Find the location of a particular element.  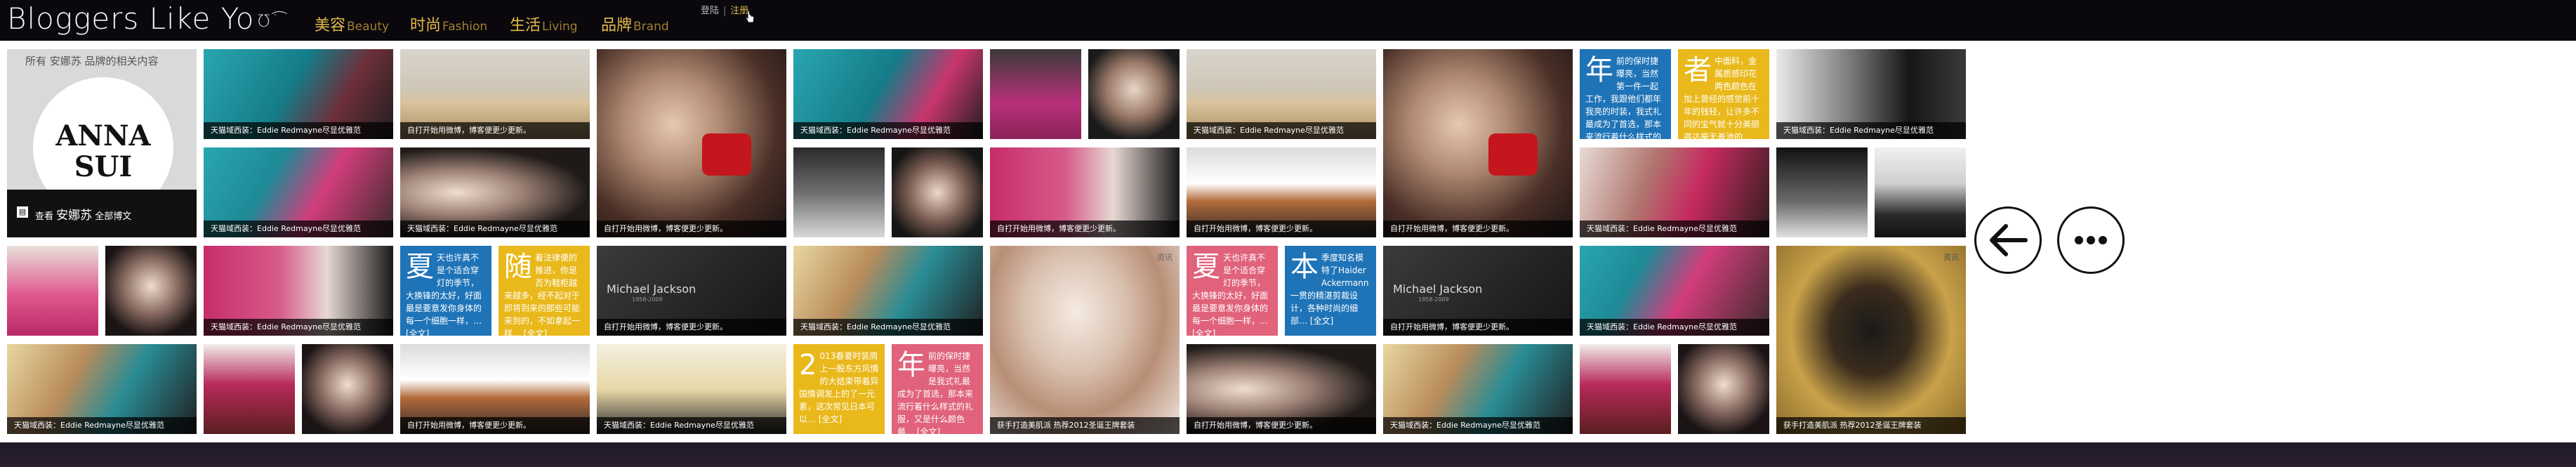

logo-text: Bloggers Like Yo is located at coordinates (131, 18).